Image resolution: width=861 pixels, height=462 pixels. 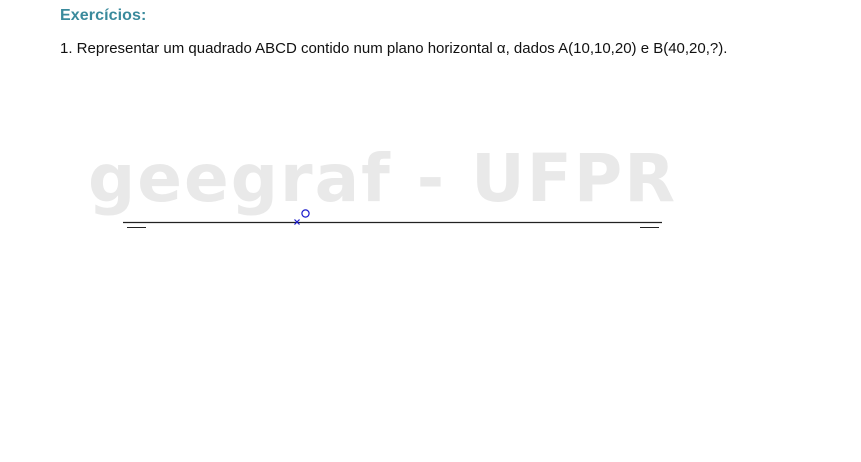 What do you see at coordinates (305, 213) in the screenshot?
I see `circle-mark` at bounding box center [305, 213].